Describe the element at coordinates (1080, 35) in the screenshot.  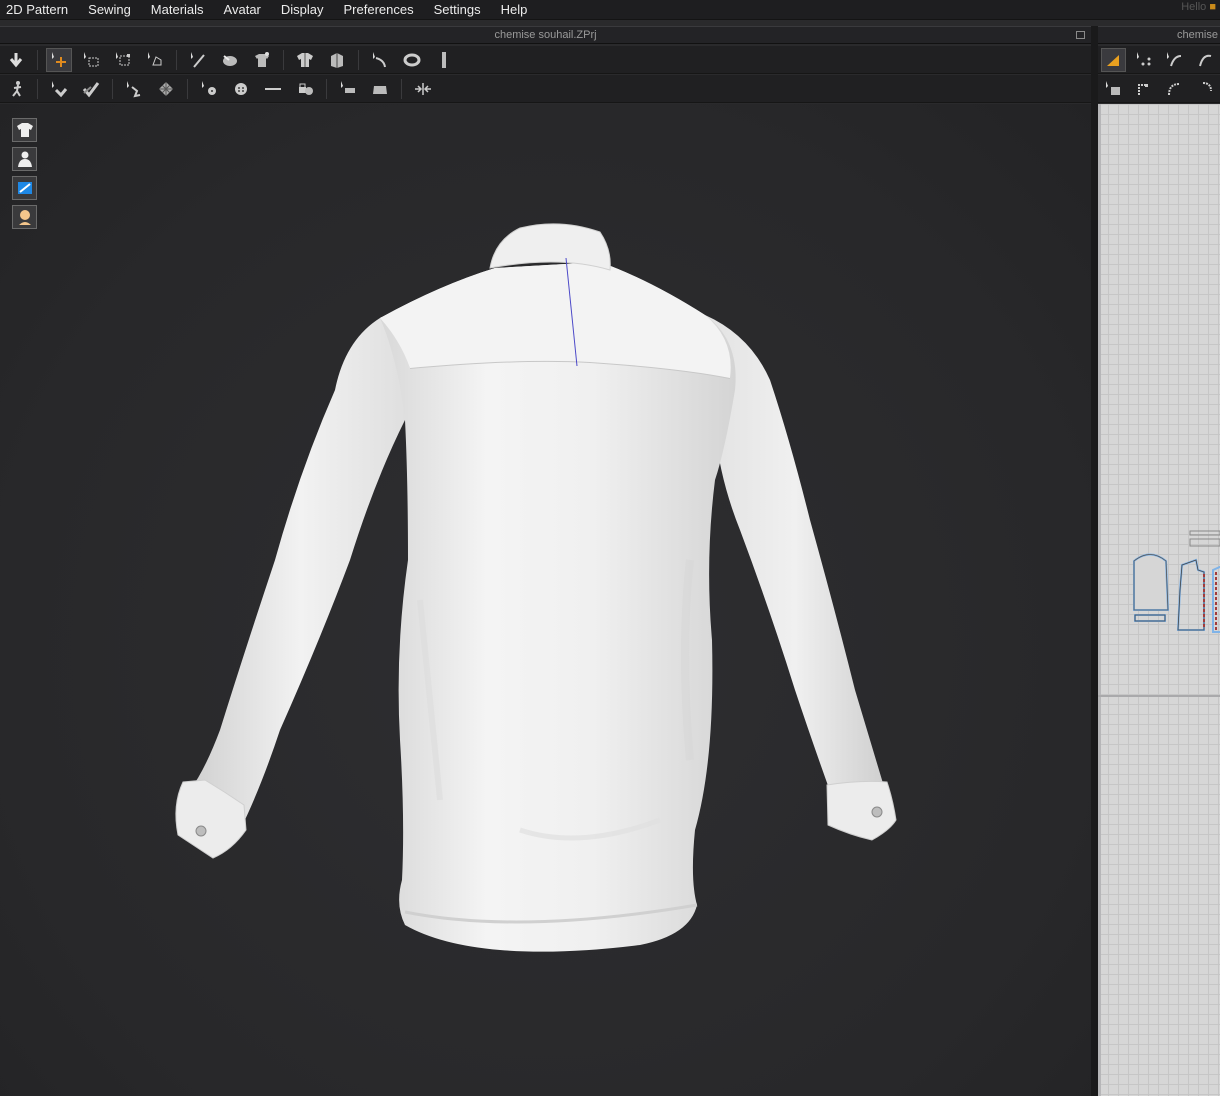
I see `restore-window-icon` at that location.